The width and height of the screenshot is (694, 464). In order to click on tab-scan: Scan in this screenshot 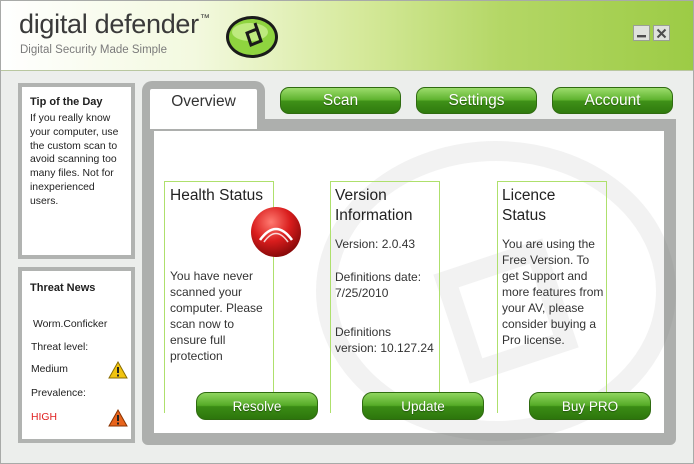, I will do `click(340, 100)`.